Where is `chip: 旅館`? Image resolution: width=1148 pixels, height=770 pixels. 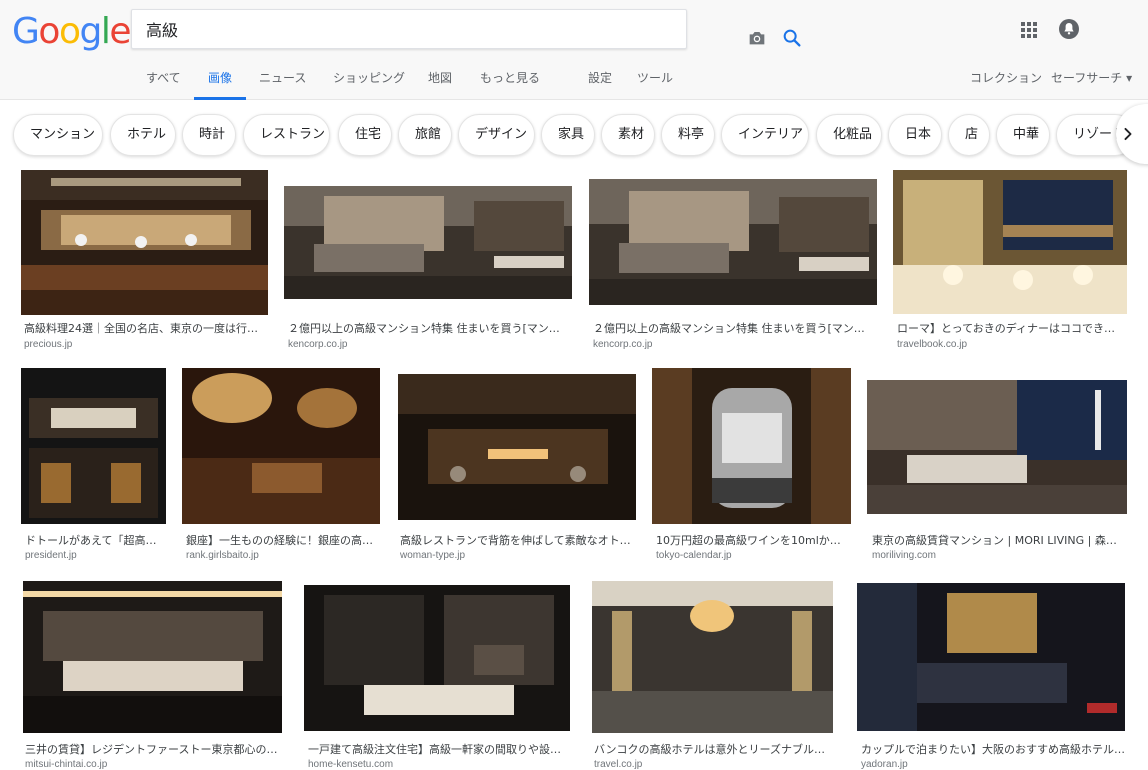
chip: 旅館 is located at coordinates (425, 135).